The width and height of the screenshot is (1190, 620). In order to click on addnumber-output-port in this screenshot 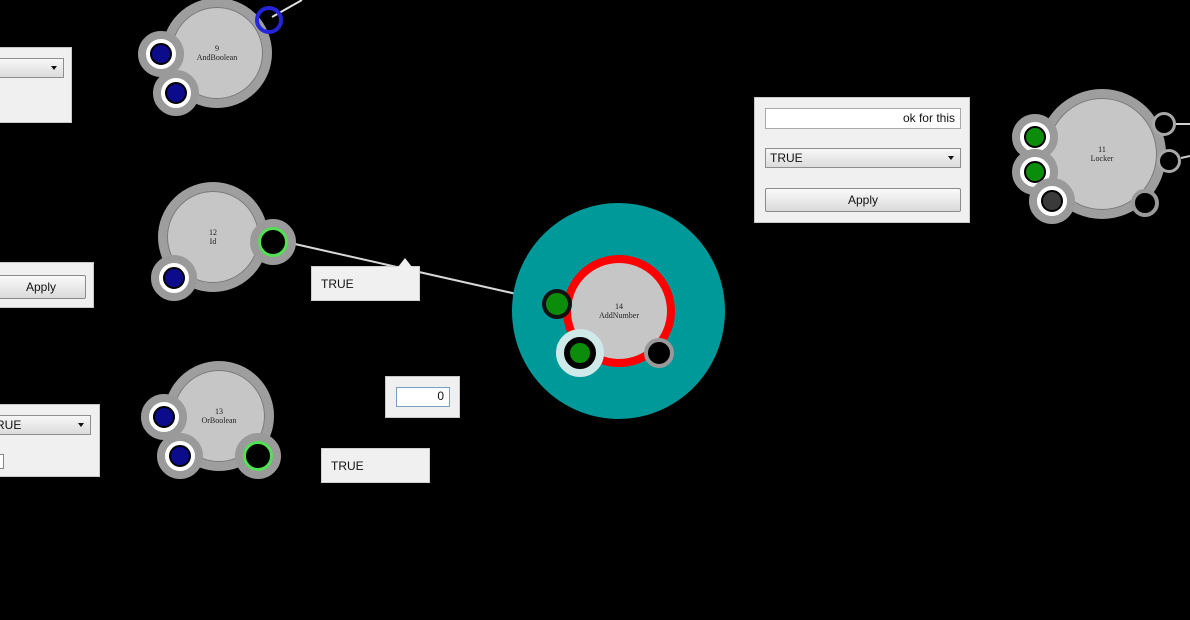, I will do `click(659, 353)`.